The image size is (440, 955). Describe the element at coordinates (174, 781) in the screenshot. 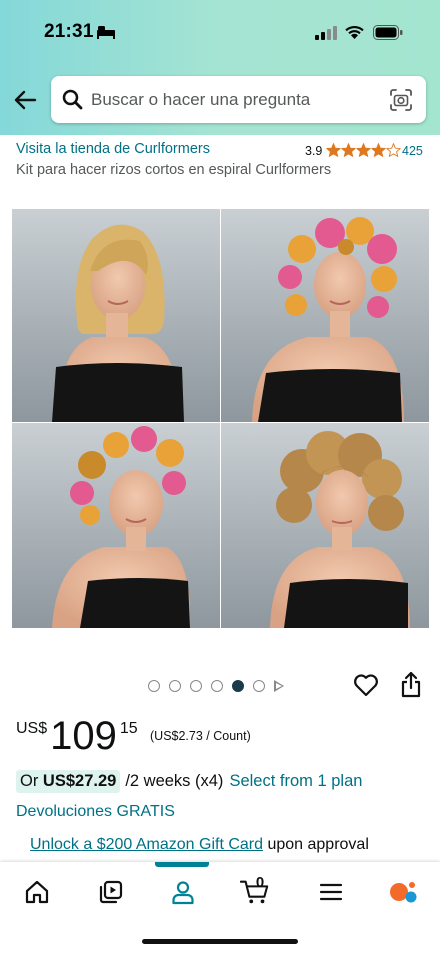

I see `installment-terms: /2 weeks (x4)` at that location.